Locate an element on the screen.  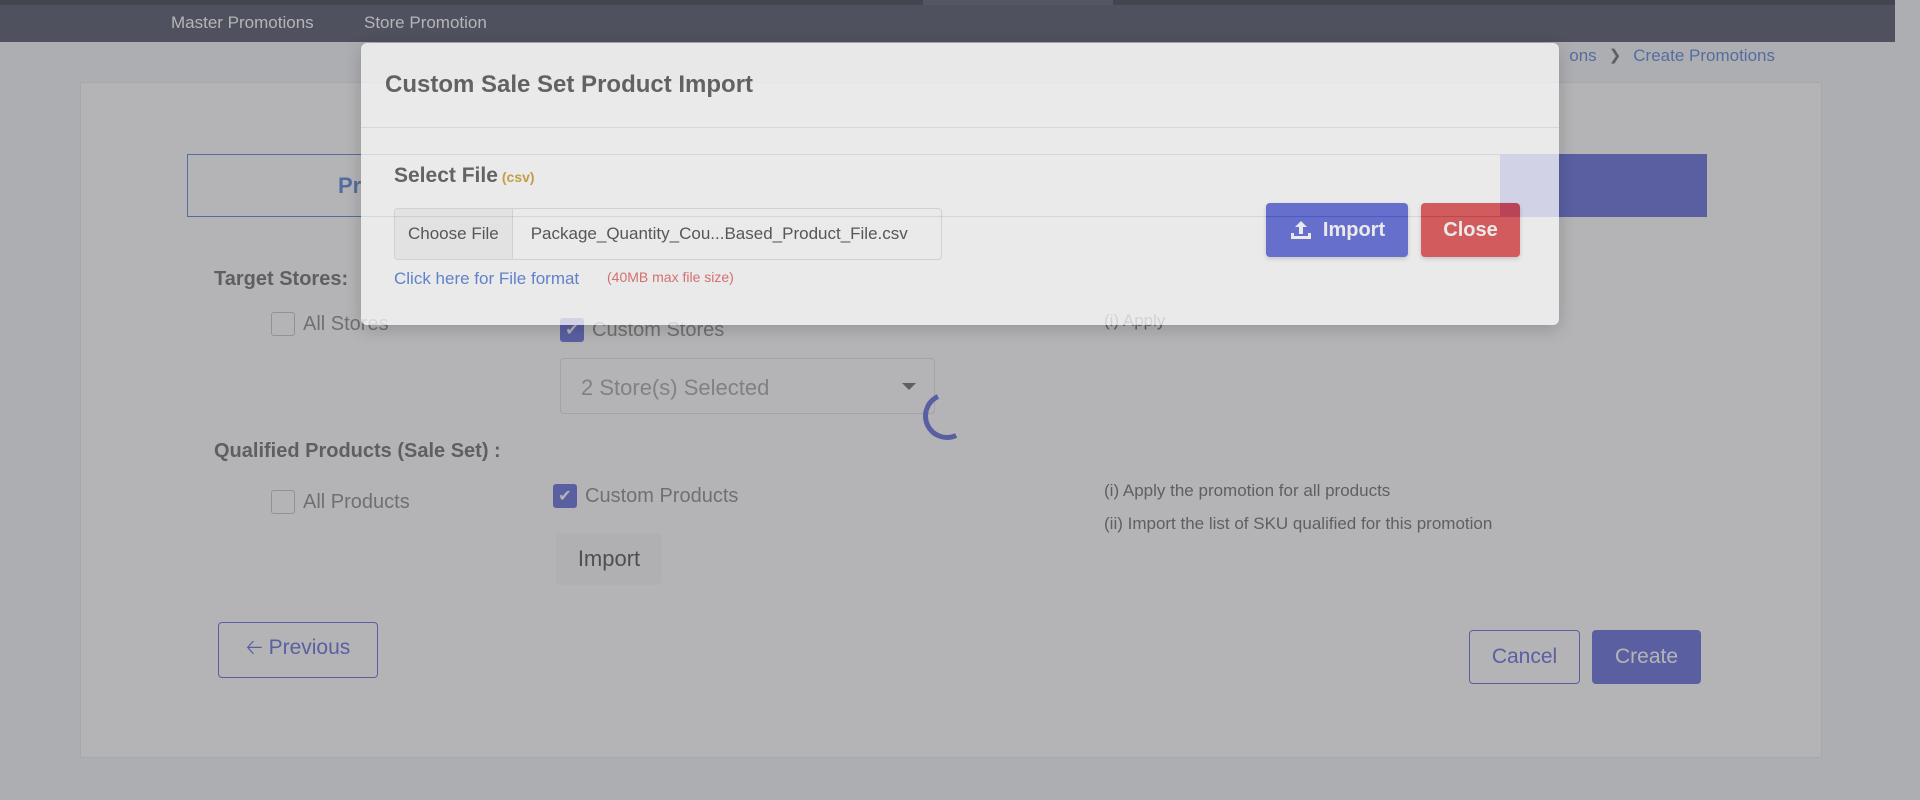
upload-icon is located at coordinates (1300, 230).